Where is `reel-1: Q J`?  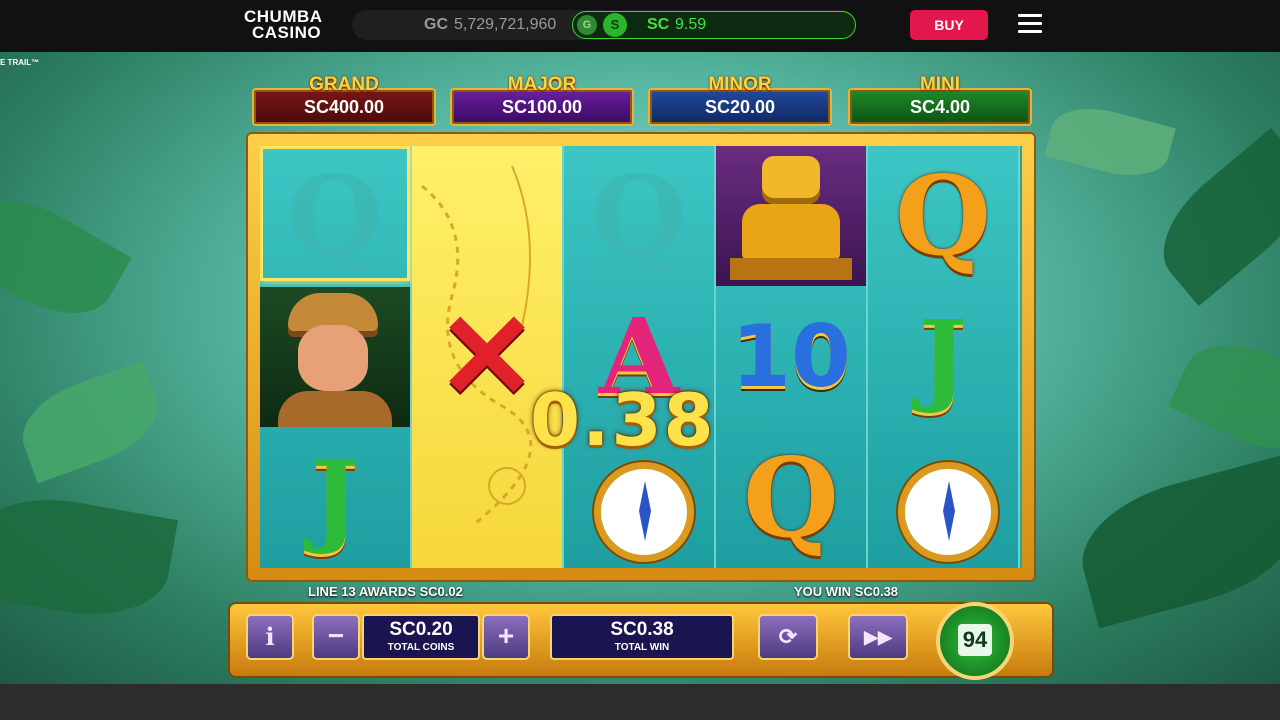
reel-1: Q J is located at coordinates (336, 357).